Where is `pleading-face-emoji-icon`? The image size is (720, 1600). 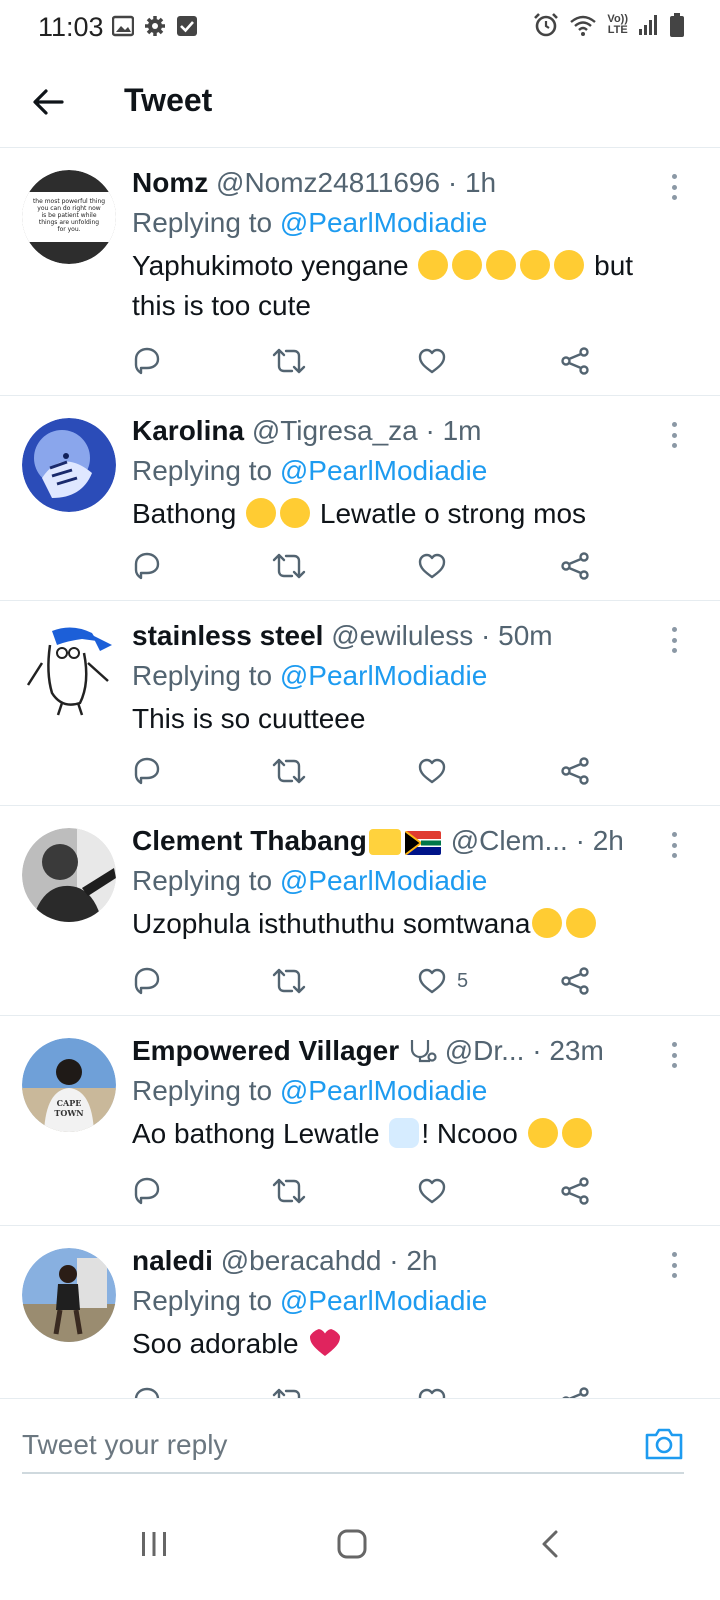 pleading-face-emoji-icon is located at coordinates (576, 1133).